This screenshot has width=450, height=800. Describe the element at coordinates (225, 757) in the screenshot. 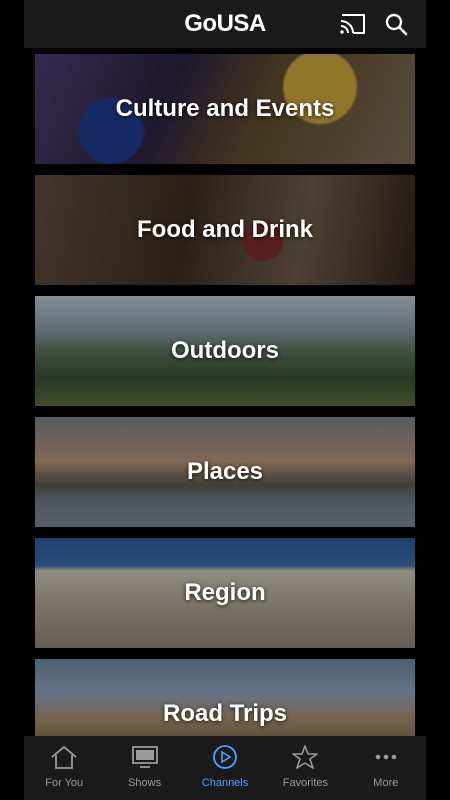

I see `play-circle-icon` at that location.